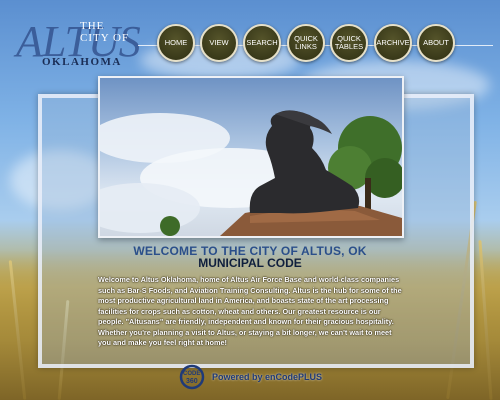 Image resolution: width=500 pixels, height=400 pixels. Describe the element at coordinates (176, 43) in the screenshot. I see `nav-home-button: HOME` at that location.